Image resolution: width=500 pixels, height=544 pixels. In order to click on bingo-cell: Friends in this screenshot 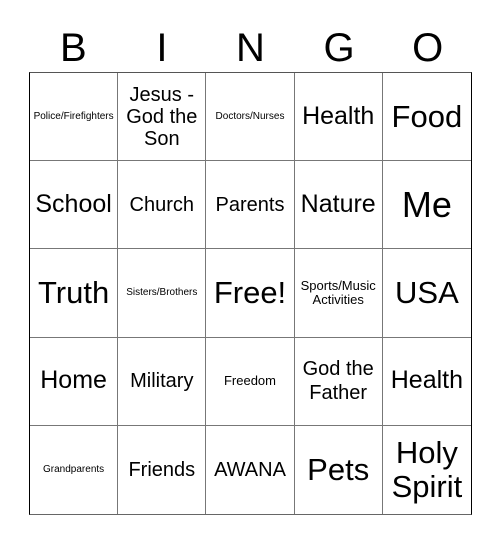, I will do `click(162, 469)`.